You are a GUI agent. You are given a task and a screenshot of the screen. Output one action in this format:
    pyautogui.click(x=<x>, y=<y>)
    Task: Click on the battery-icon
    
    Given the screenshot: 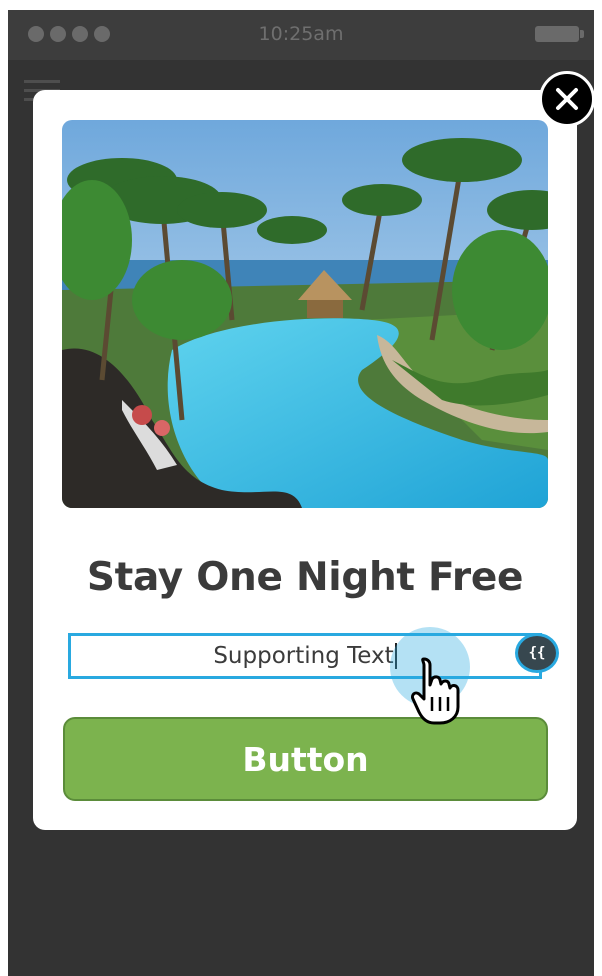 What is the action you would take?
    pyautogui.click(x=559, y=34)
    